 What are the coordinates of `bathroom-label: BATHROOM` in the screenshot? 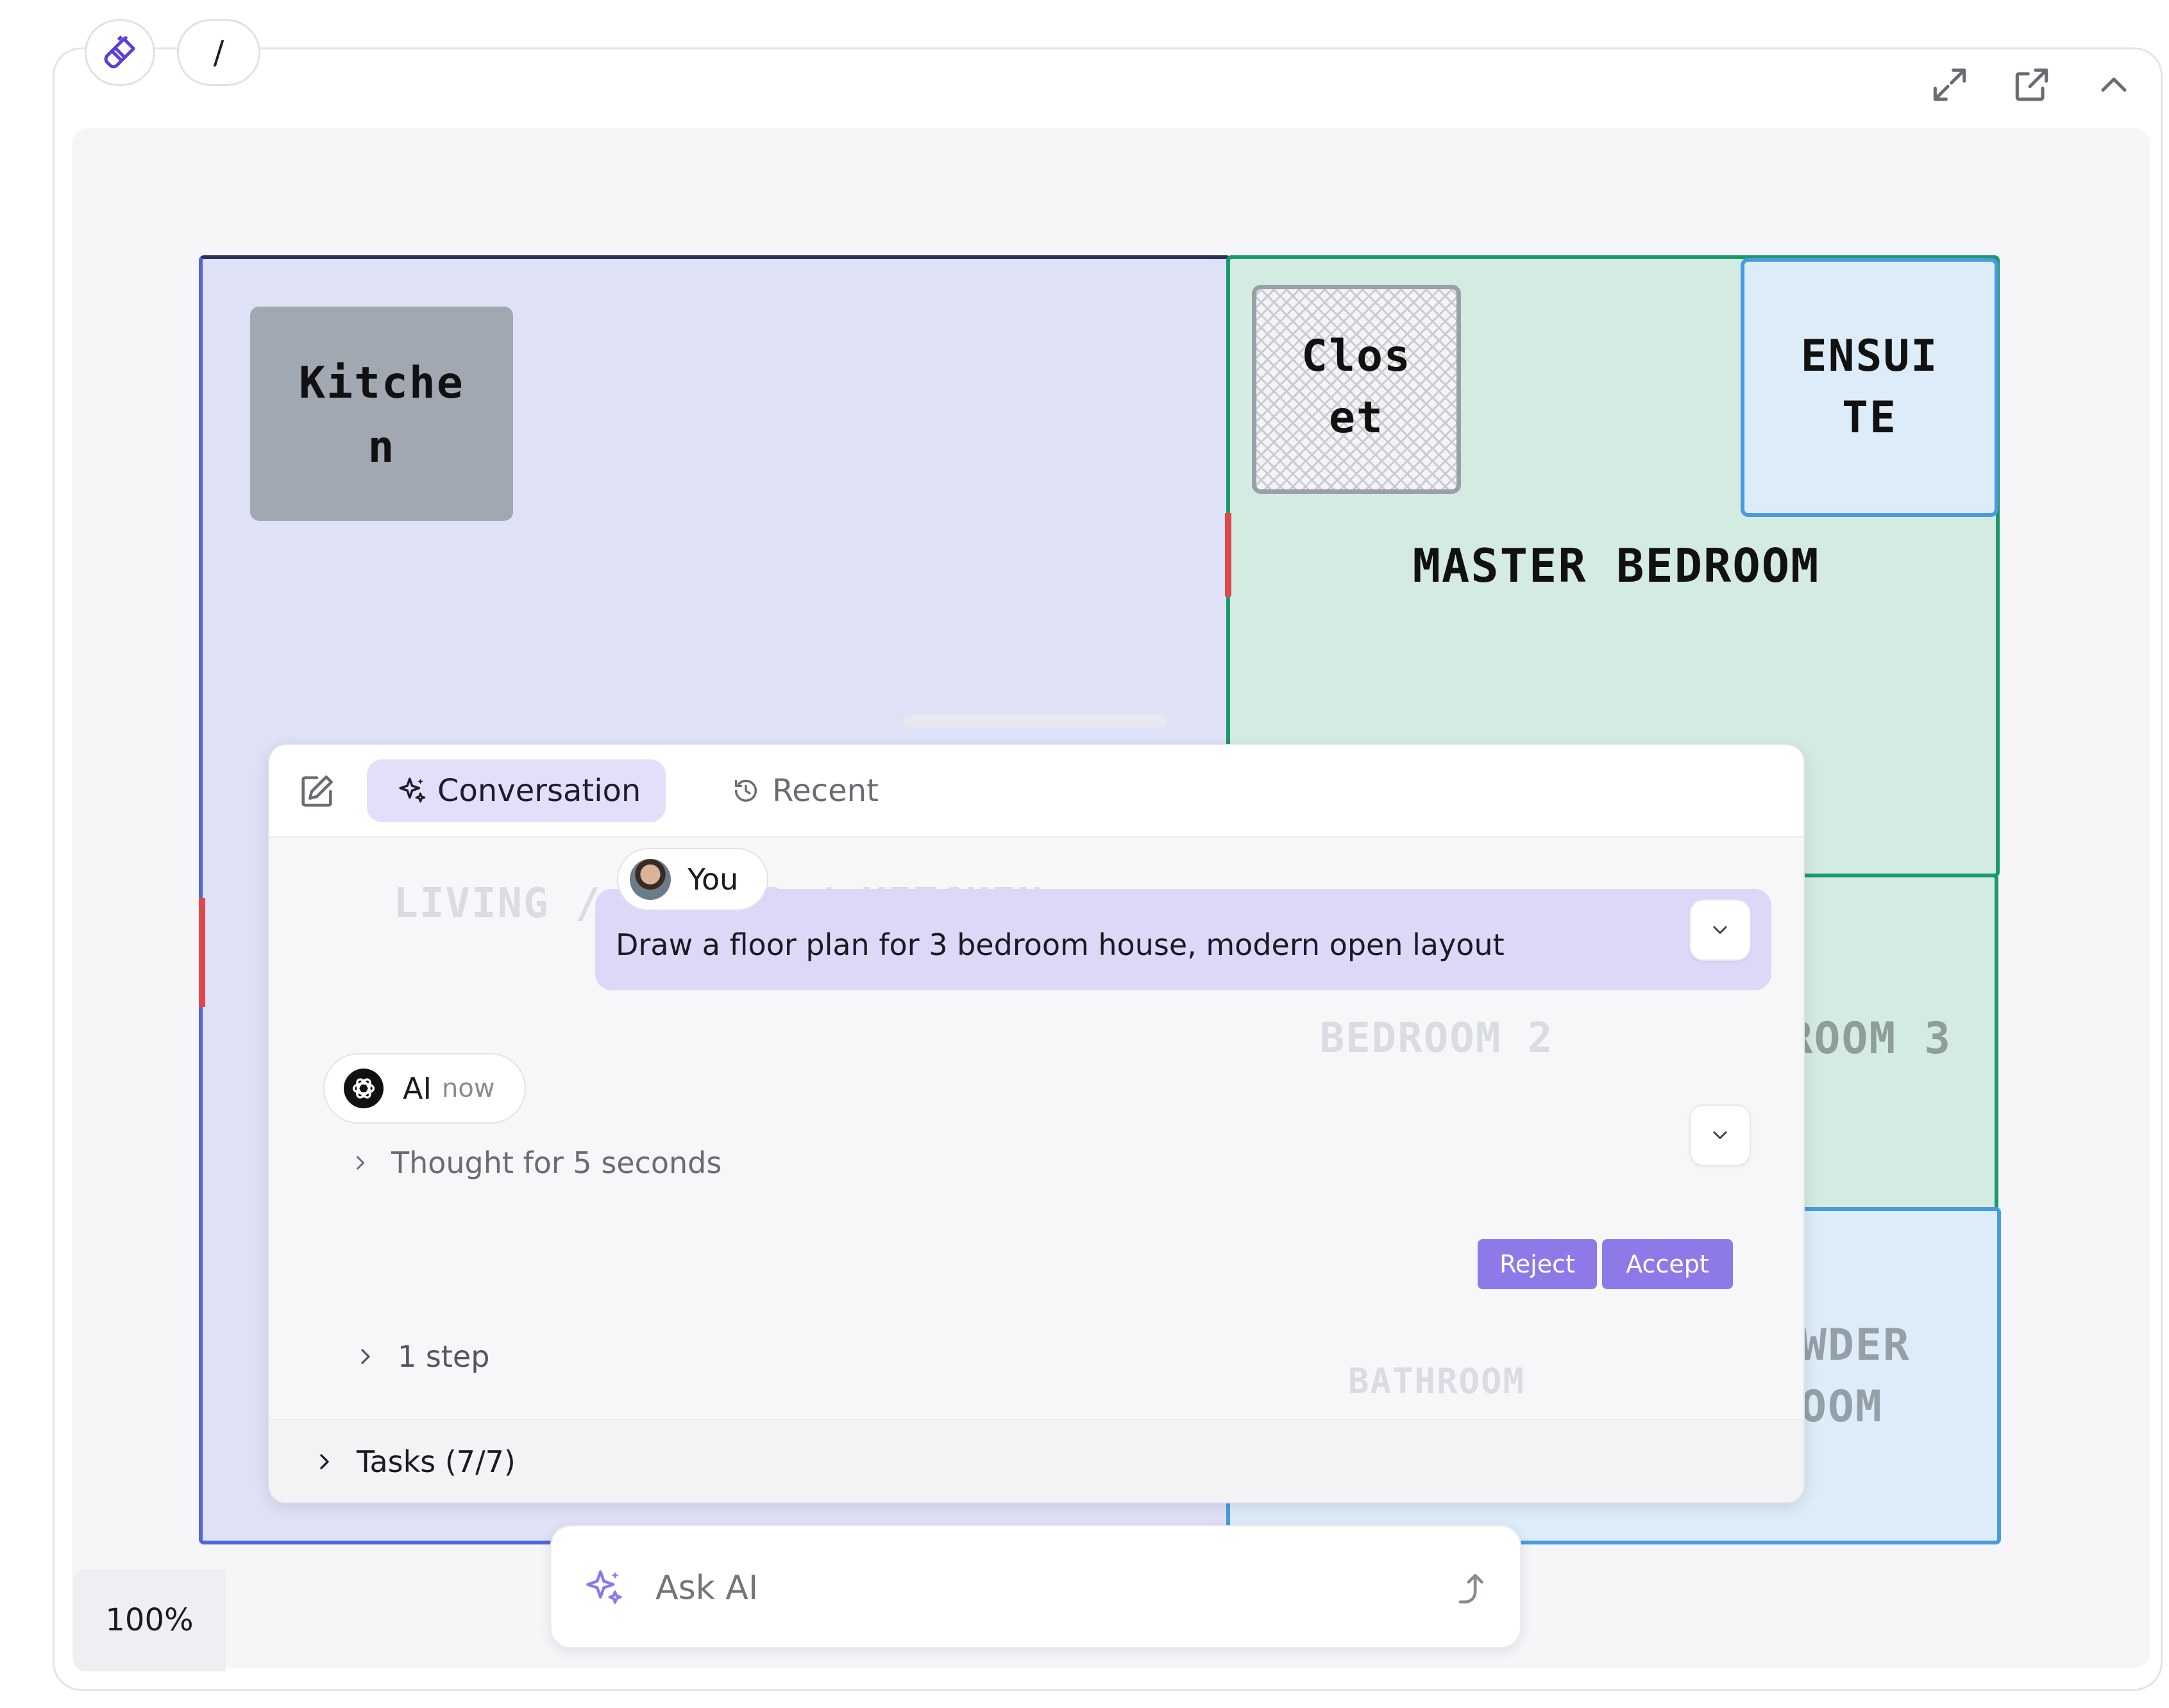 It's located at (1436, 1381).